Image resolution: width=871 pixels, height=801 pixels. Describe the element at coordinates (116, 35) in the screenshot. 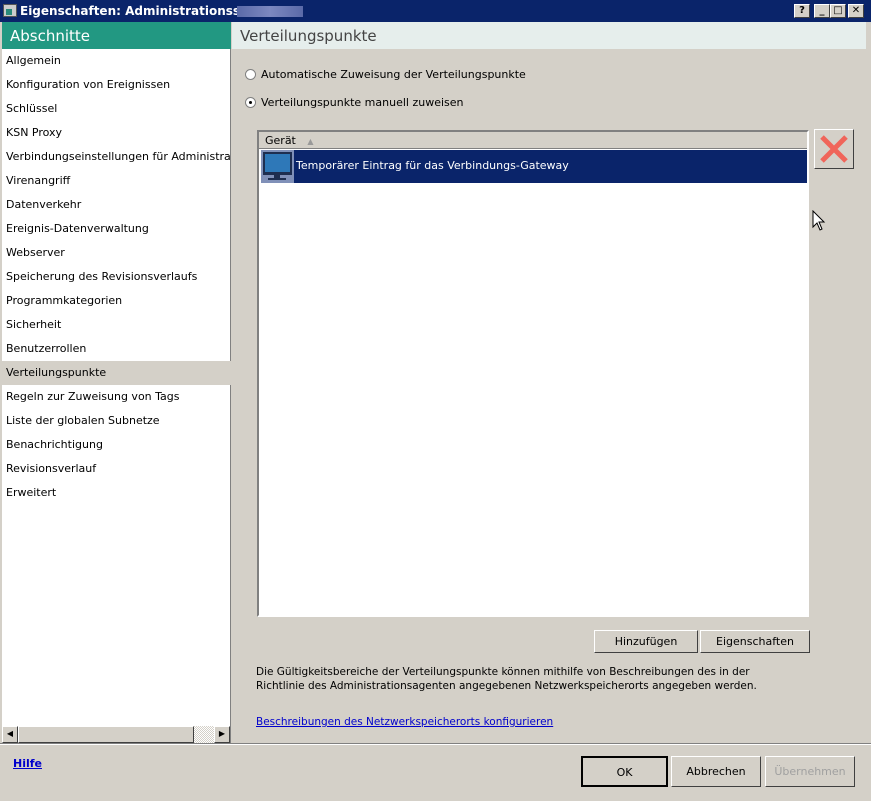

I see `sidebar-title: Abschnitte` at that location.